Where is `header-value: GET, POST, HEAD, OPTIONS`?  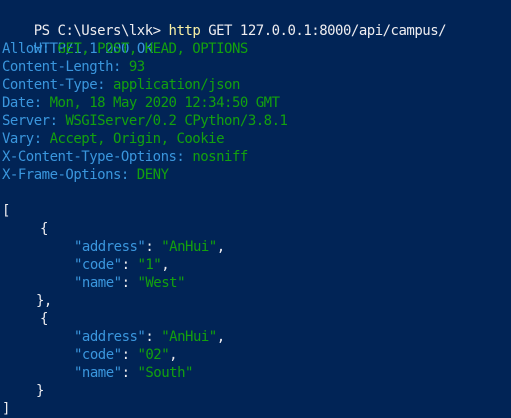 header-value: GET, POST, HEAD, OPTIONS is located at coordinates (153, 49).